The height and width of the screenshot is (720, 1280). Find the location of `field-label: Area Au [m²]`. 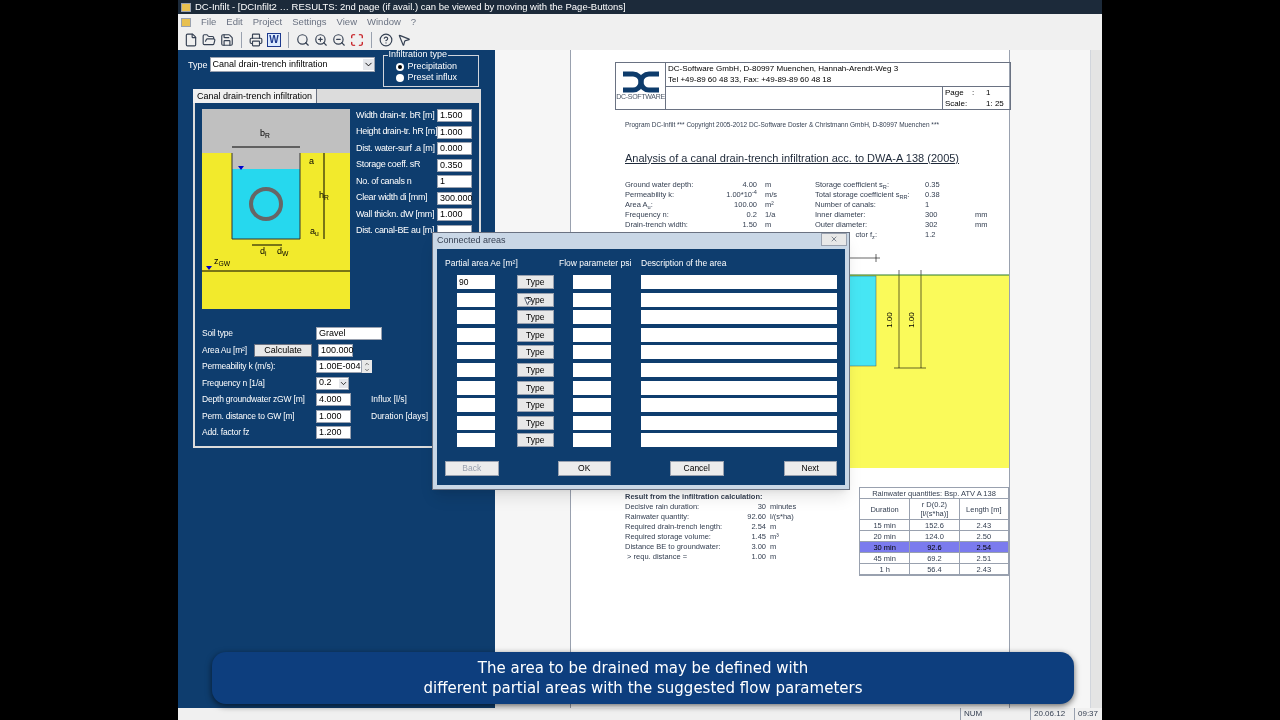

field-label: Area Au [m²] is located at coordinates (225, 350).